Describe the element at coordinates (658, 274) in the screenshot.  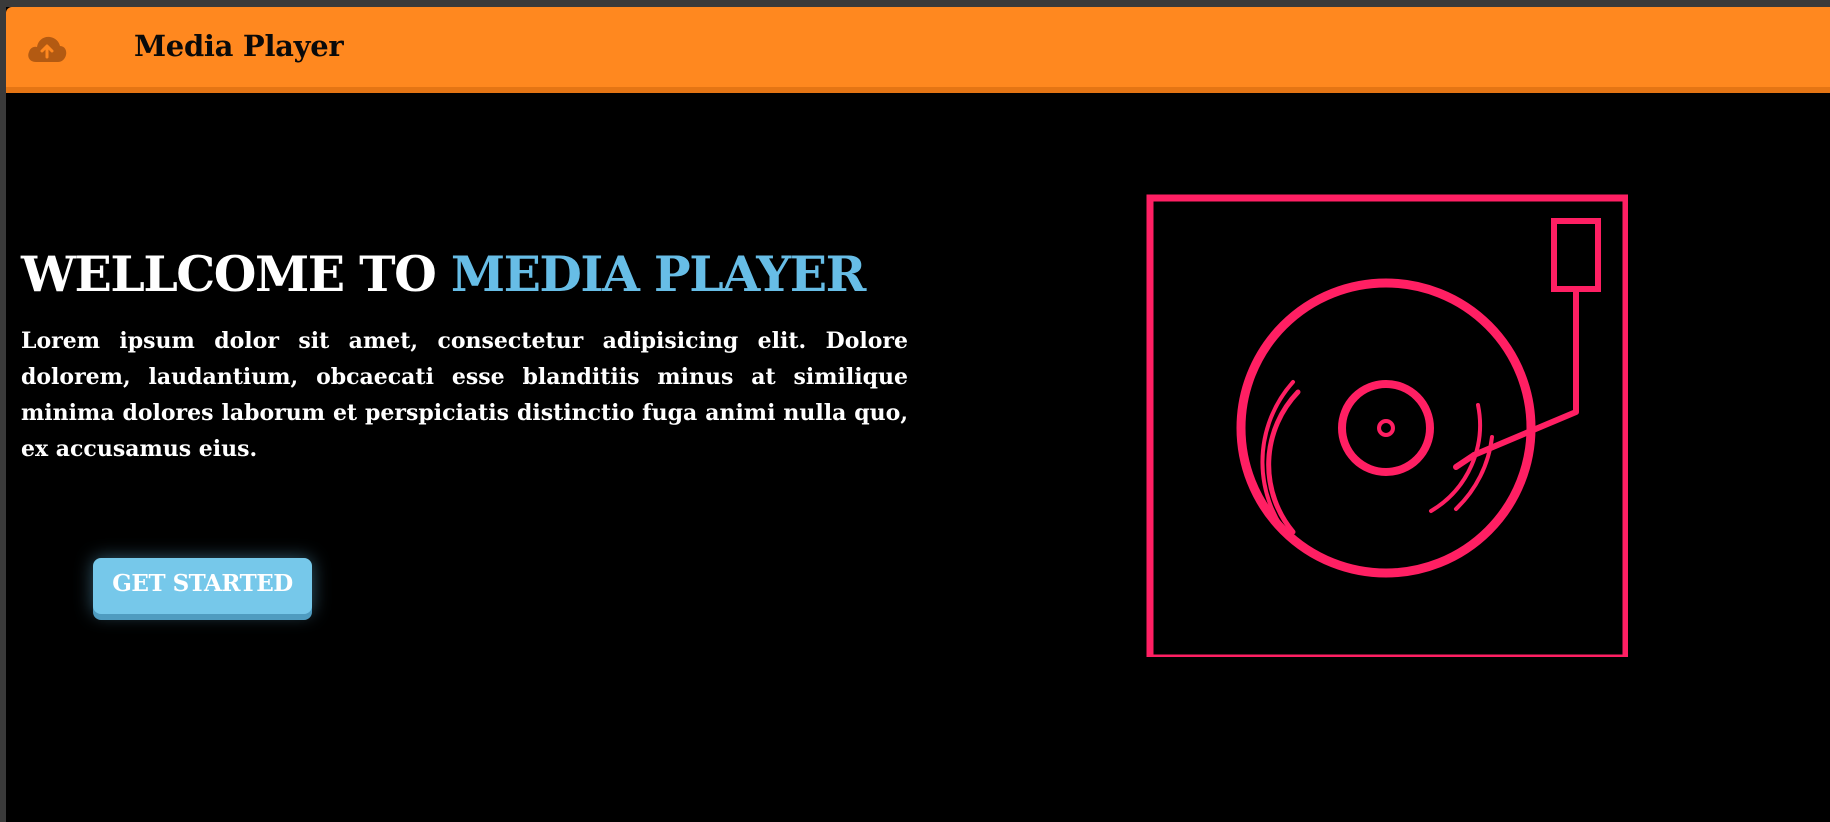
I see `hero-heading-accent: MEDIA PLAYER` at that location.